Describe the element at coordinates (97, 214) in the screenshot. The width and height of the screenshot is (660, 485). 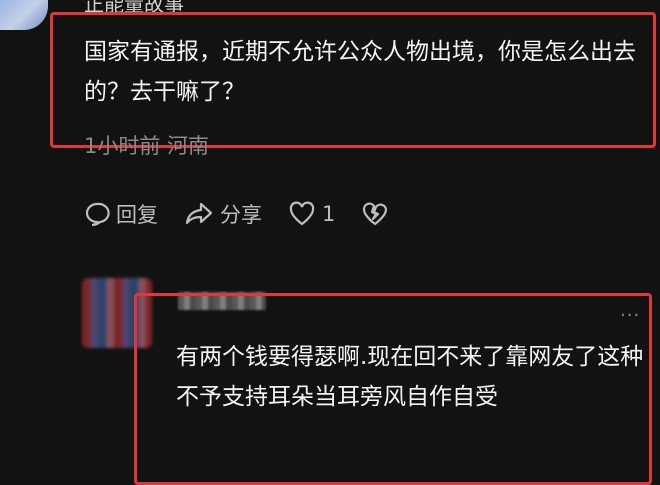
I see `comment-icon` at that location.